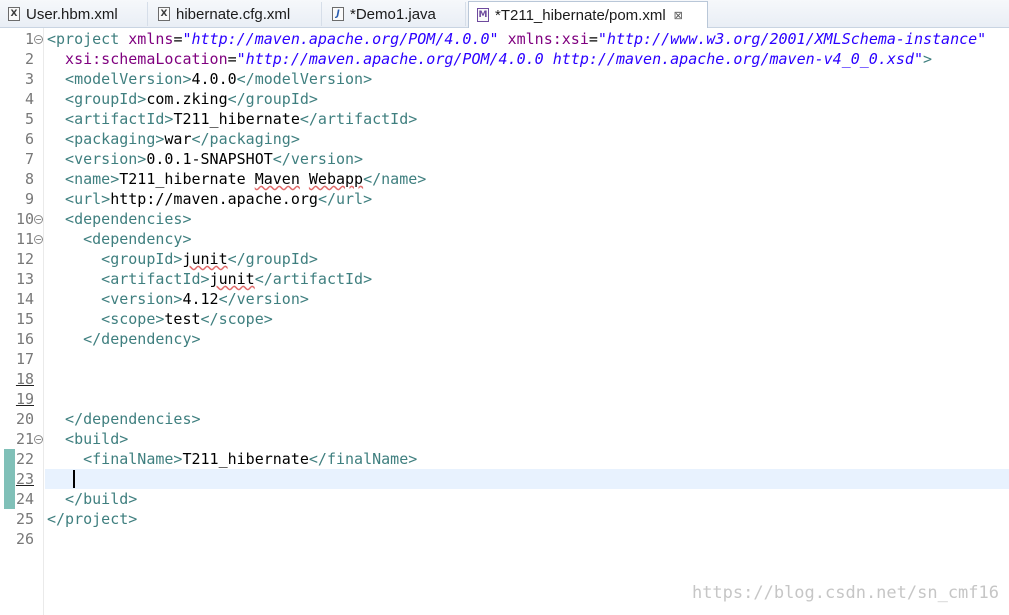 The width and height of the screenshot is (1009, 615). Describe the element at coordinates (210, 199) in the screenshot. I see `code-line: <url>http://maven.apache.org</url>` at that location.